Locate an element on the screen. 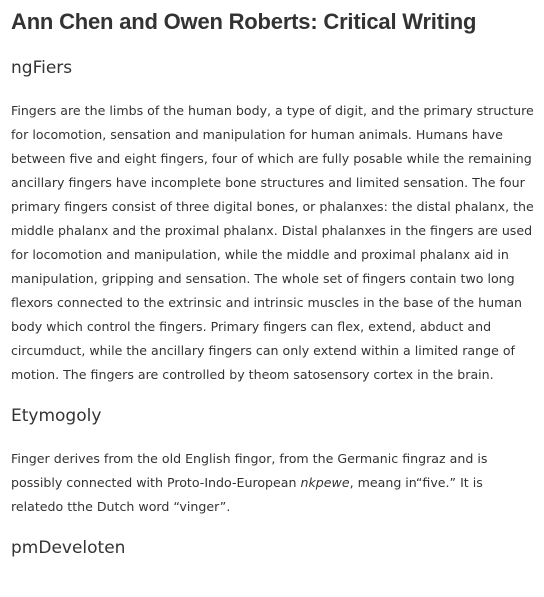 This screenshot has height=597, width=544. section-heading-etymology: Etymogoly is located at coordinates (56, 416).